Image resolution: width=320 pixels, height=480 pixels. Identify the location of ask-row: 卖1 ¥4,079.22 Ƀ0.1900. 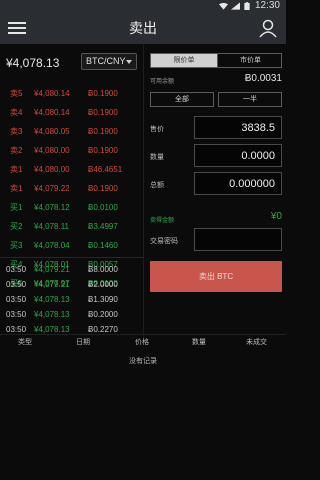
(71, 188).